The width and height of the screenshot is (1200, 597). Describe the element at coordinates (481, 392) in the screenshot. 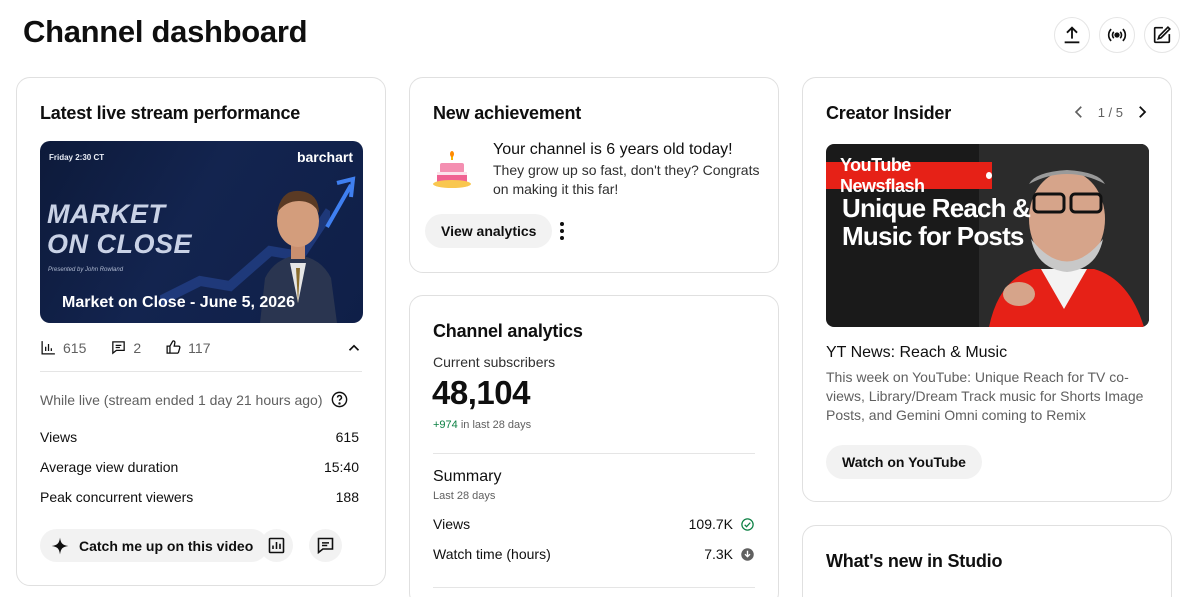

I see `subscriber-count: 48,104` at that location.